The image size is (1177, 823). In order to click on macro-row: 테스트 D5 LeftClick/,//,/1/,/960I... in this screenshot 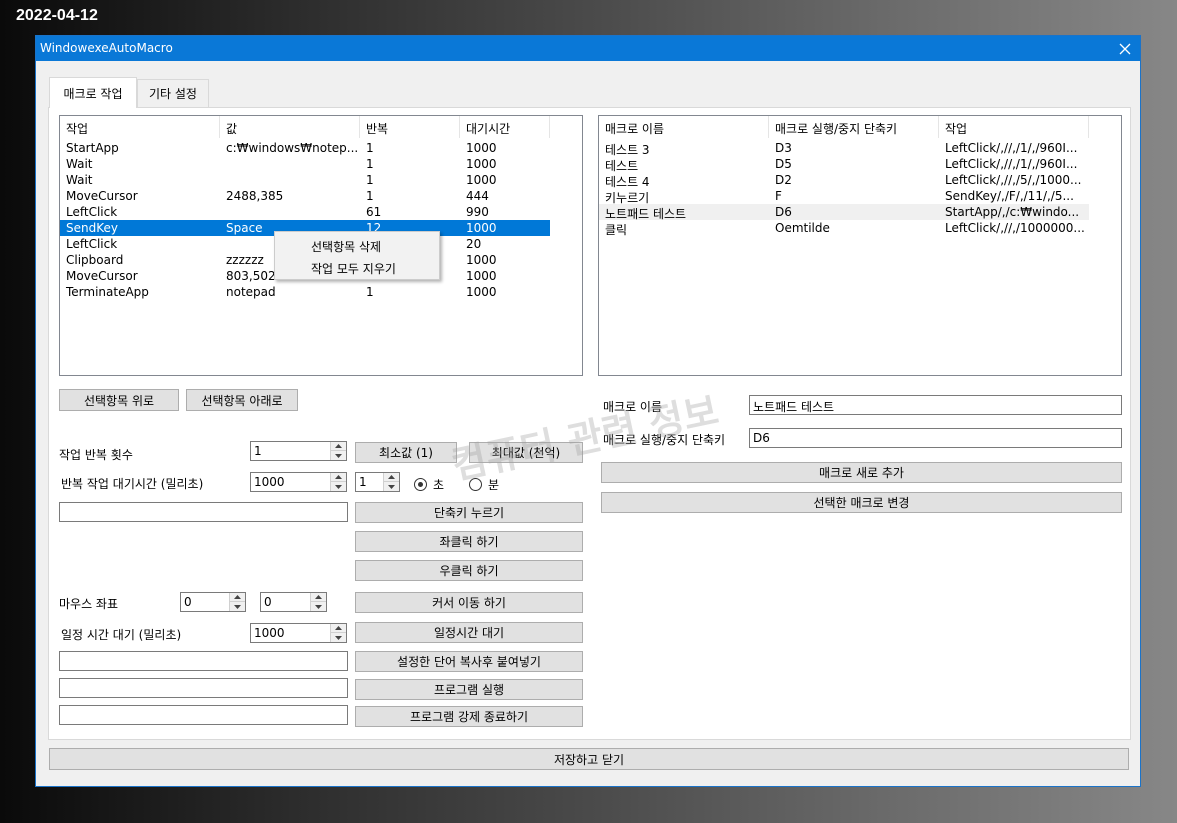, I will do `click(844, 164)`.